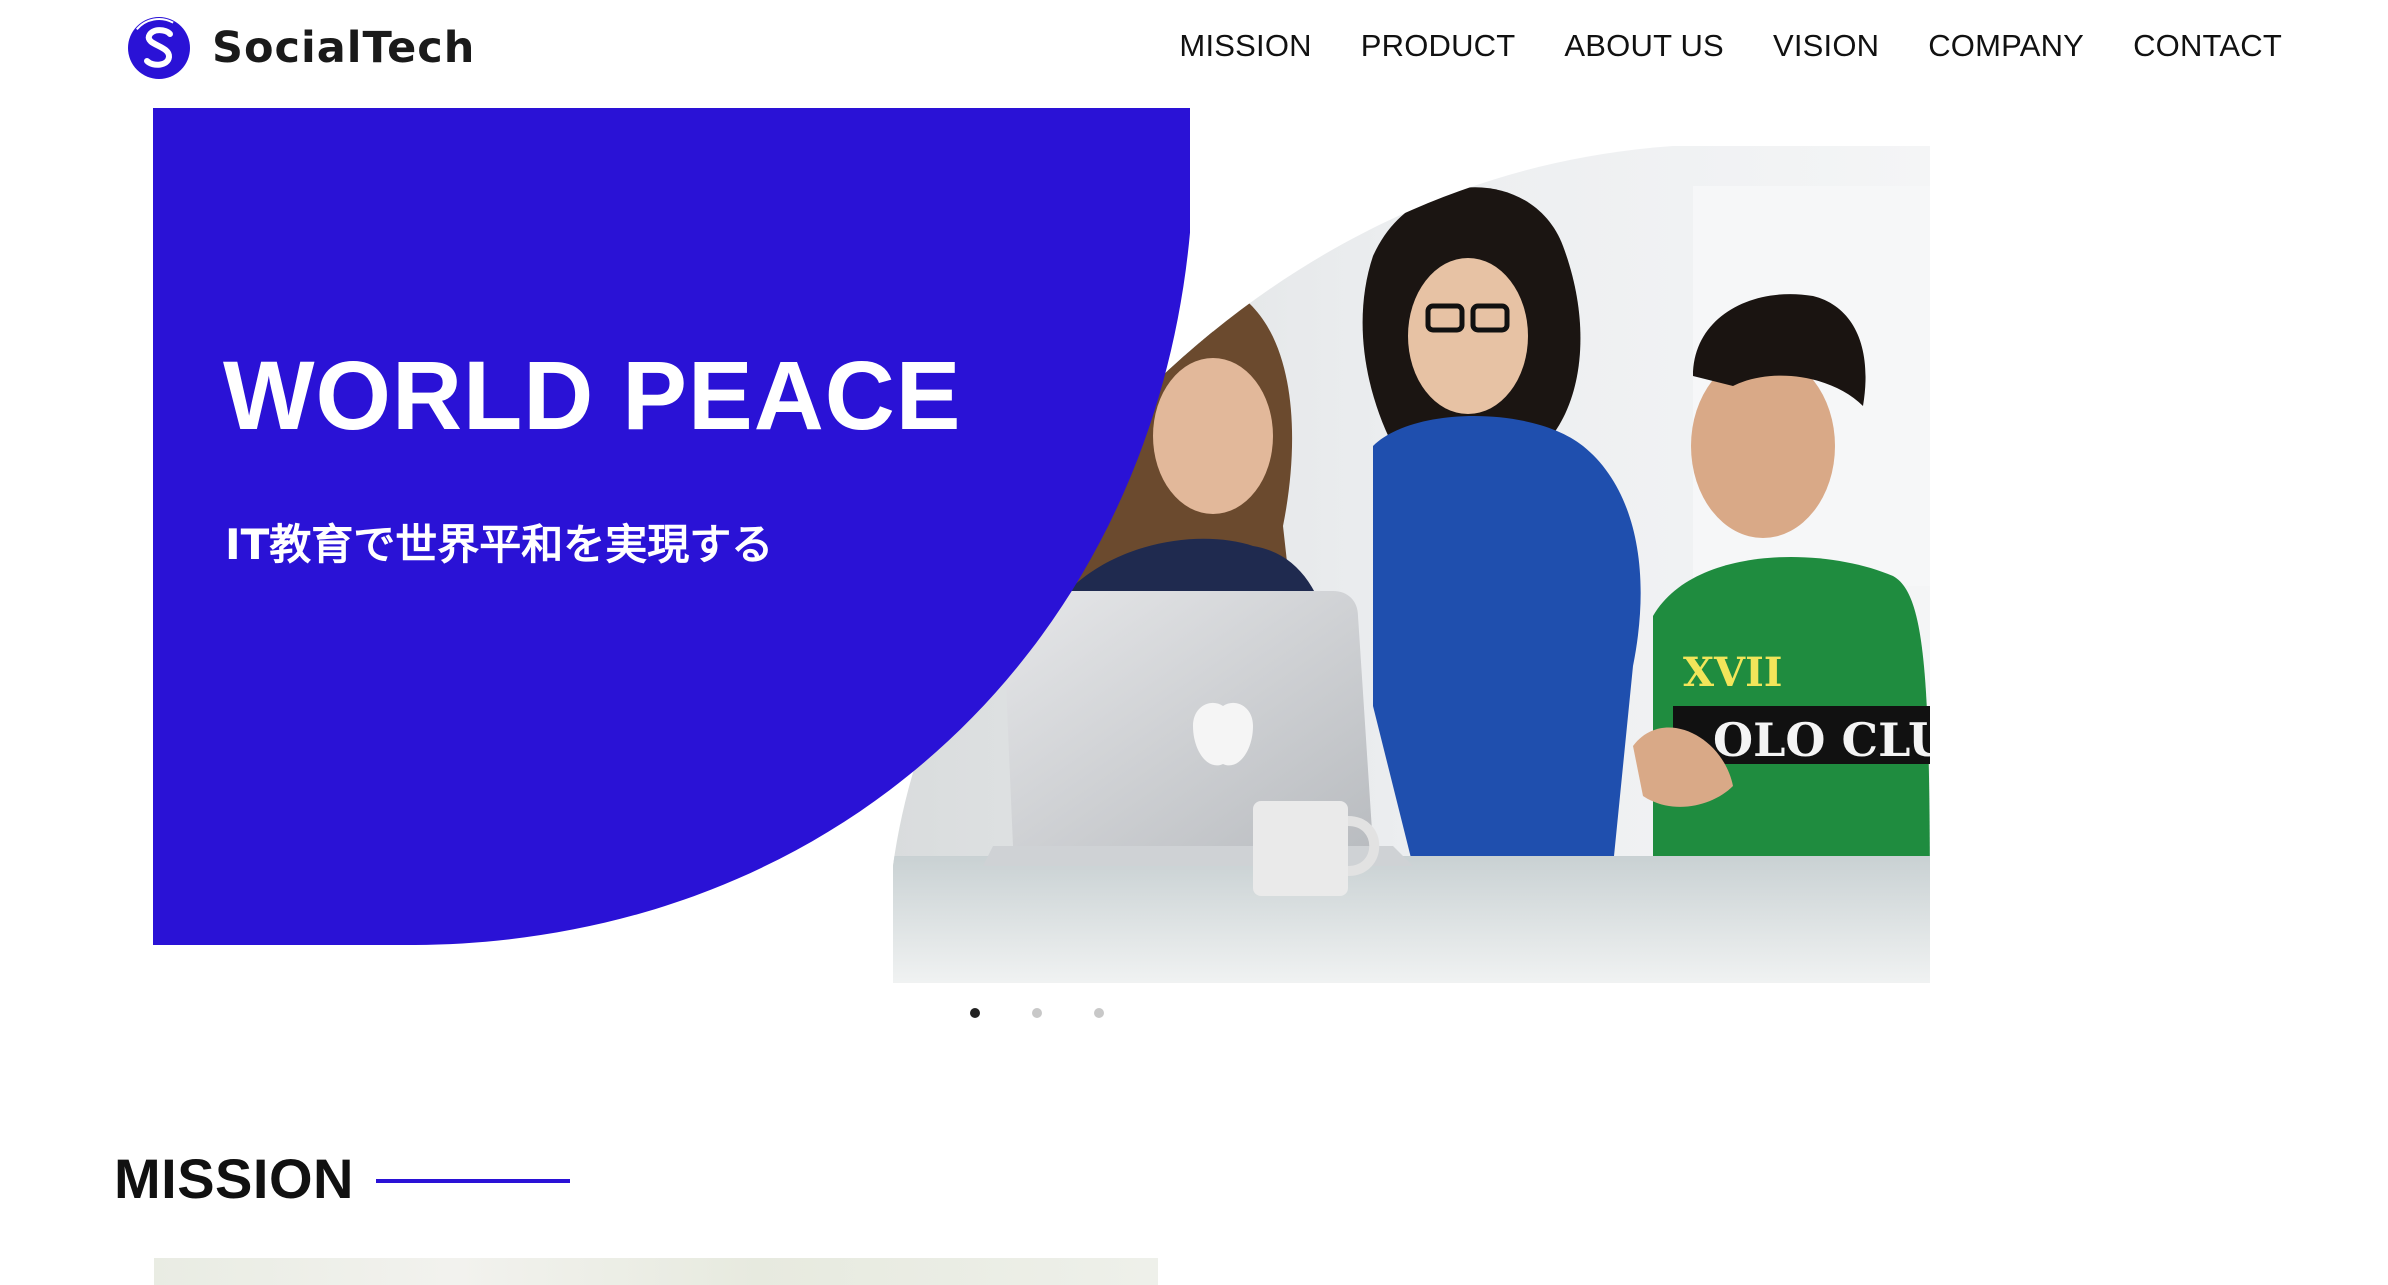 This screenshot has height=1285, width=2388. What do you see at coordinates (499, 544) in the screenshot?
I see `hero-subtitle: IT教育で世界平和を実現する` at bounding box center [499, 544].